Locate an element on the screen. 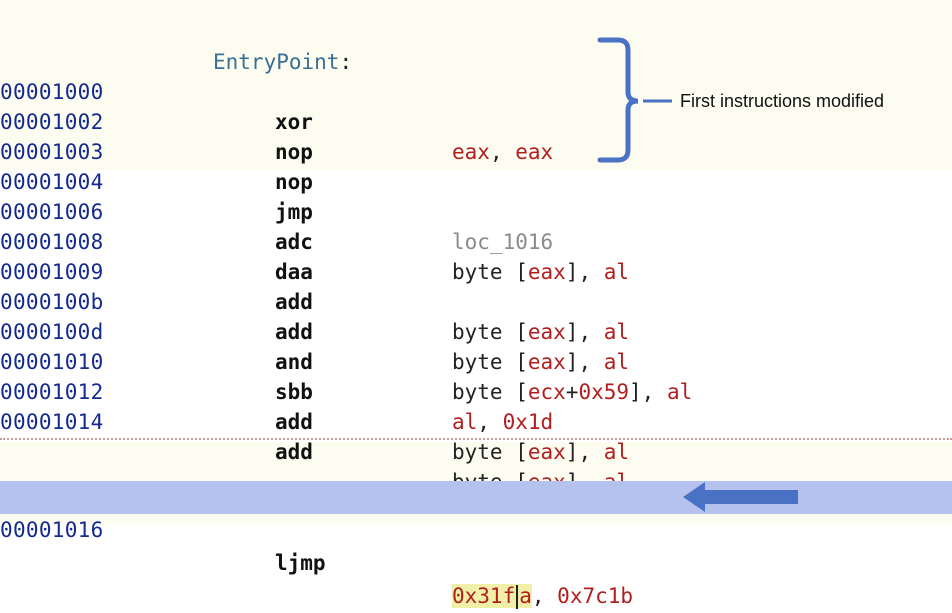 Image resolution: width=952 pixels, height=613 pixels. cursor-highlighted-operand: 0x31f a is located at coordinates (492, 596).